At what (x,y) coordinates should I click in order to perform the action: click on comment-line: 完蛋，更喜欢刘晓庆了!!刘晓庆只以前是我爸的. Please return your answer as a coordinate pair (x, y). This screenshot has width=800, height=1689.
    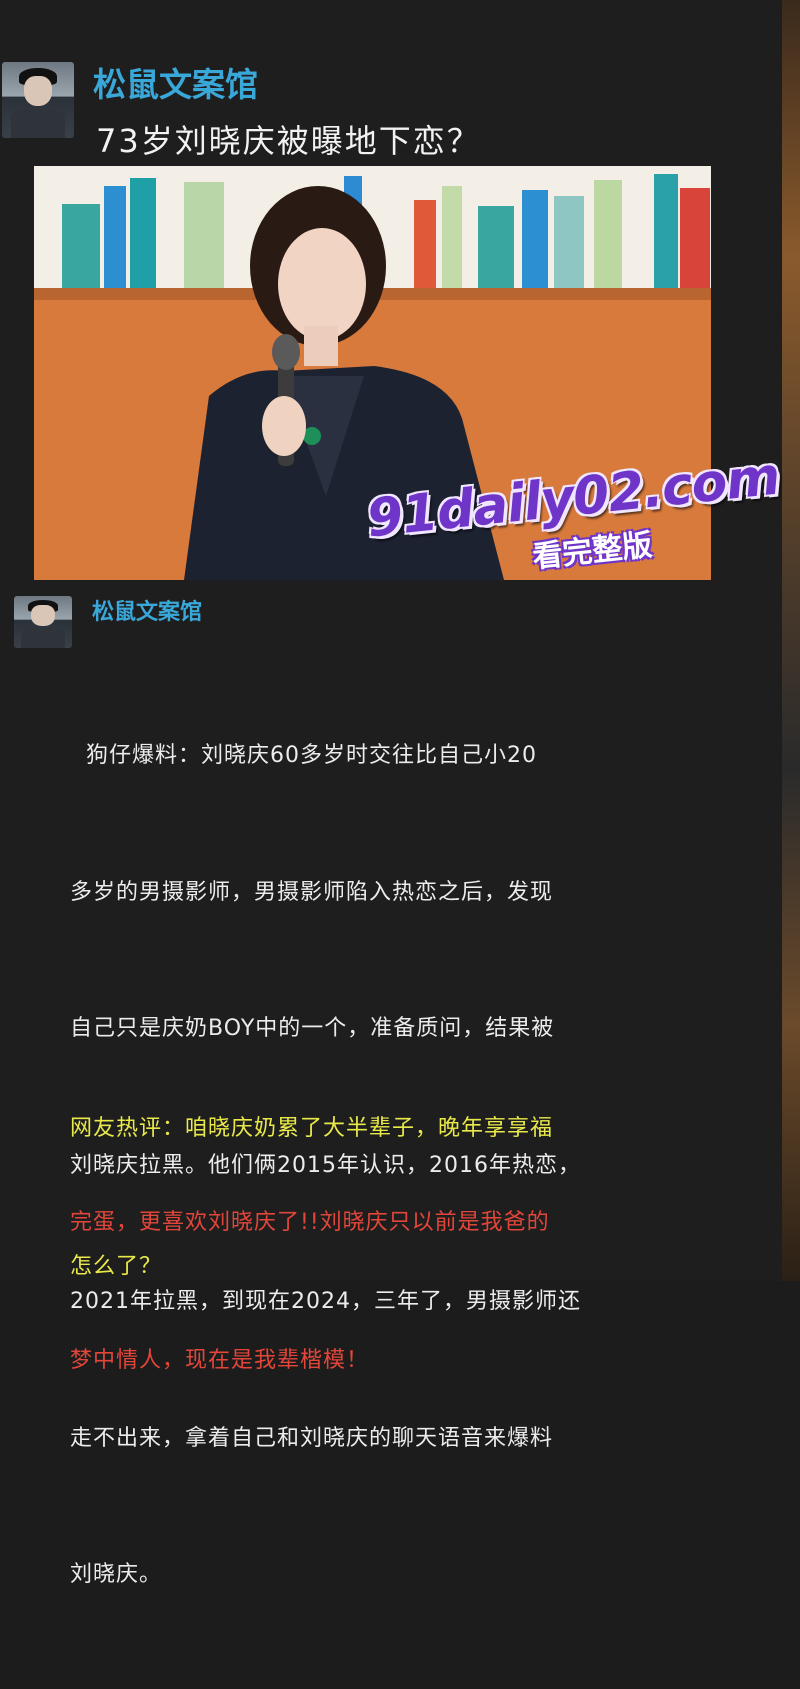
    Looking at the image, I should click on (310, 1222).